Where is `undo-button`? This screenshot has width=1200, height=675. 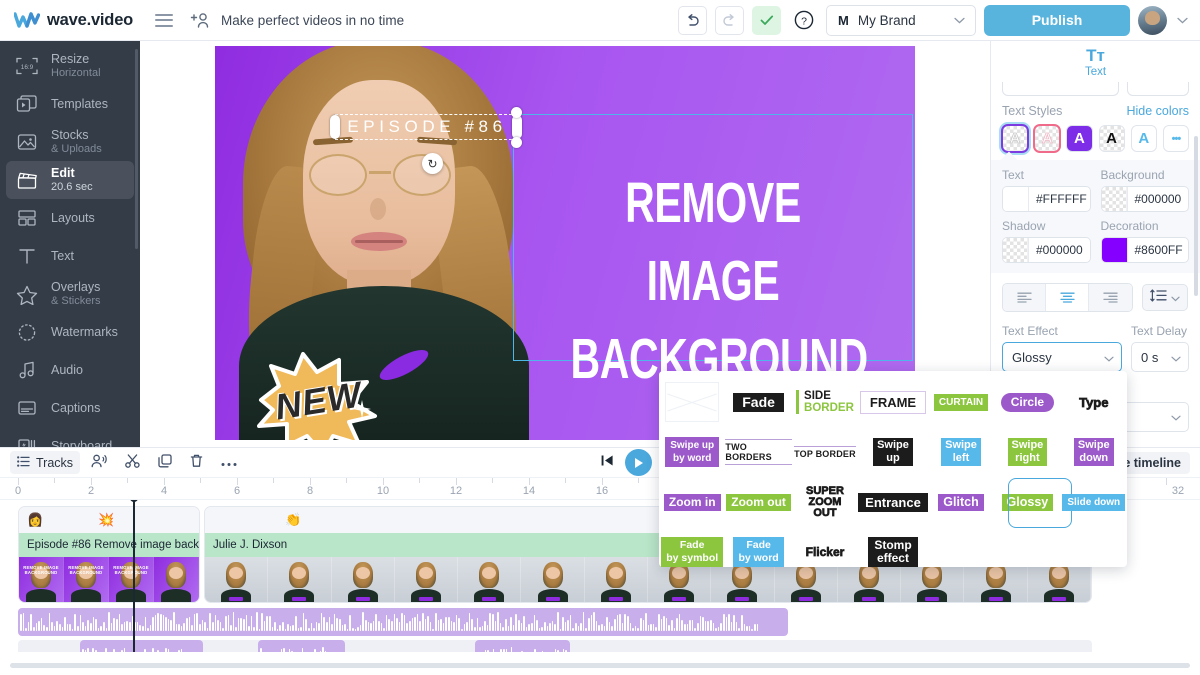 undo-button is located at coordinates (692, 20).